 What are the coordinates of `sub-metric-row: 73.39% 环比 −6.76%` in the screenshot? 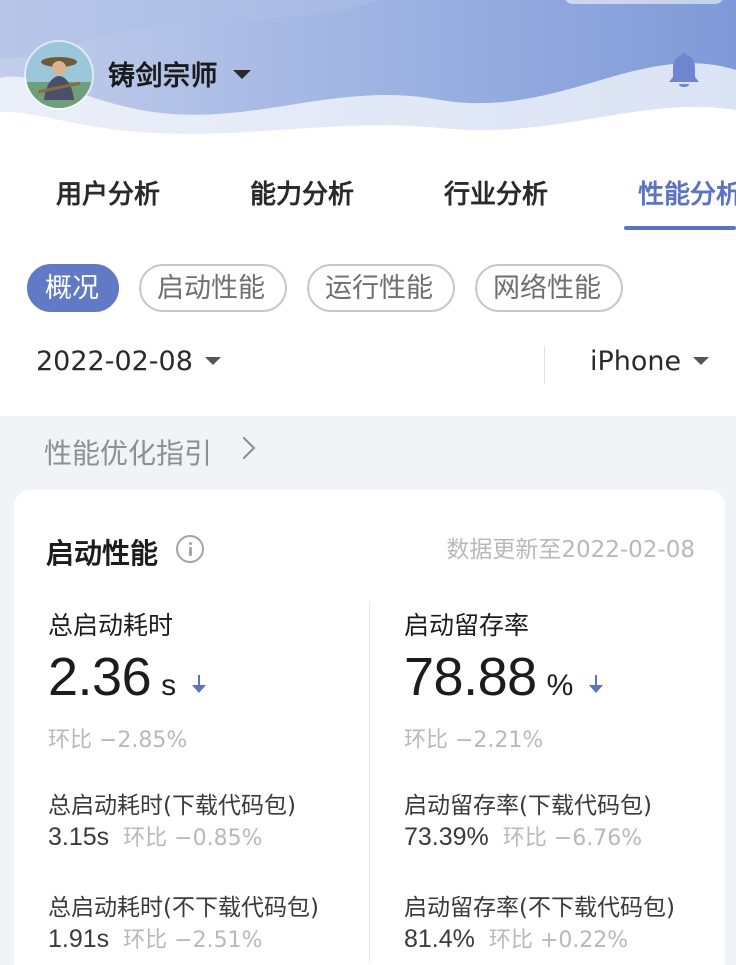 It's located at (523, 836).